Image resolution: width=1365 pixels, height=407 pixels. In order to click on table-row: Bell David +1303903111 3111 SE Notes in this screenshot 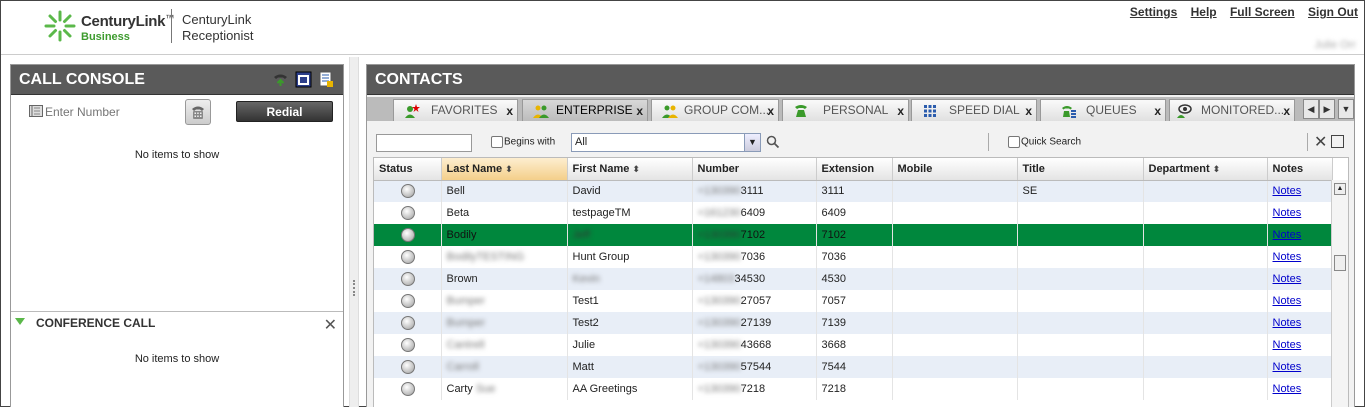, I will do `click(853, 191)`.